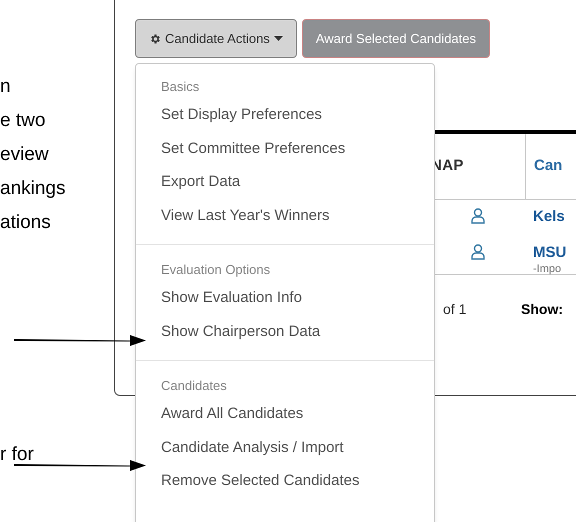  What do you see at coordinates (245, 215) in the screenshot?
I see `menu-item: View Last Year's Winners` at bounding box center [245, 215].